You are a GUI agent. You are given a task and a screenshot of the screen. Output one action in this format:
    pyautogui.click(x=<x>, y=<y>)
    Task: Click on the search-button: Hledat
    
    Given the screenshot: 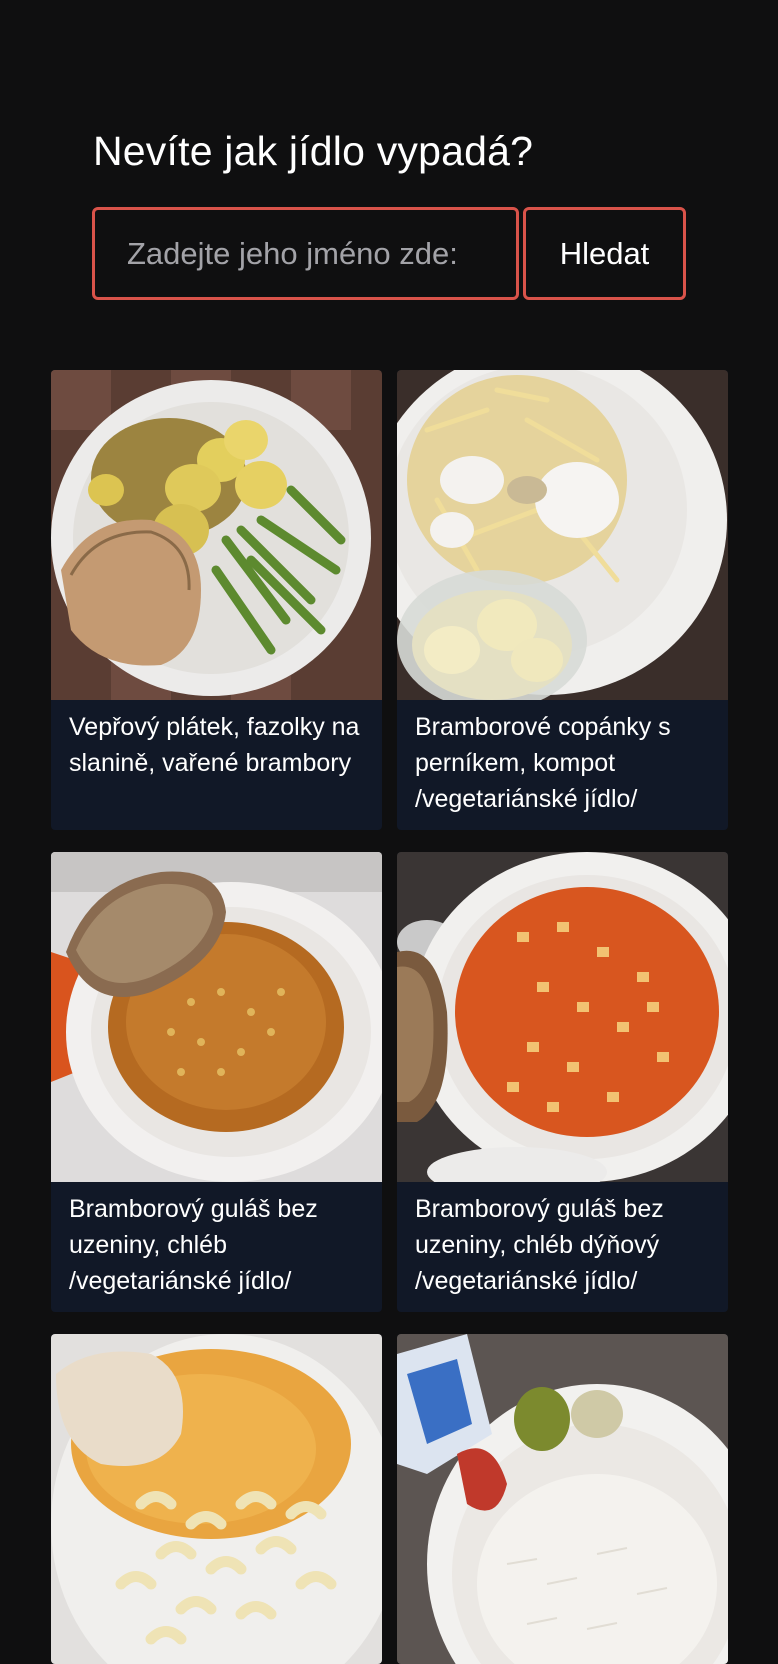 What is the action you would take?
    pyautogui.click(x=604, y=253)
    